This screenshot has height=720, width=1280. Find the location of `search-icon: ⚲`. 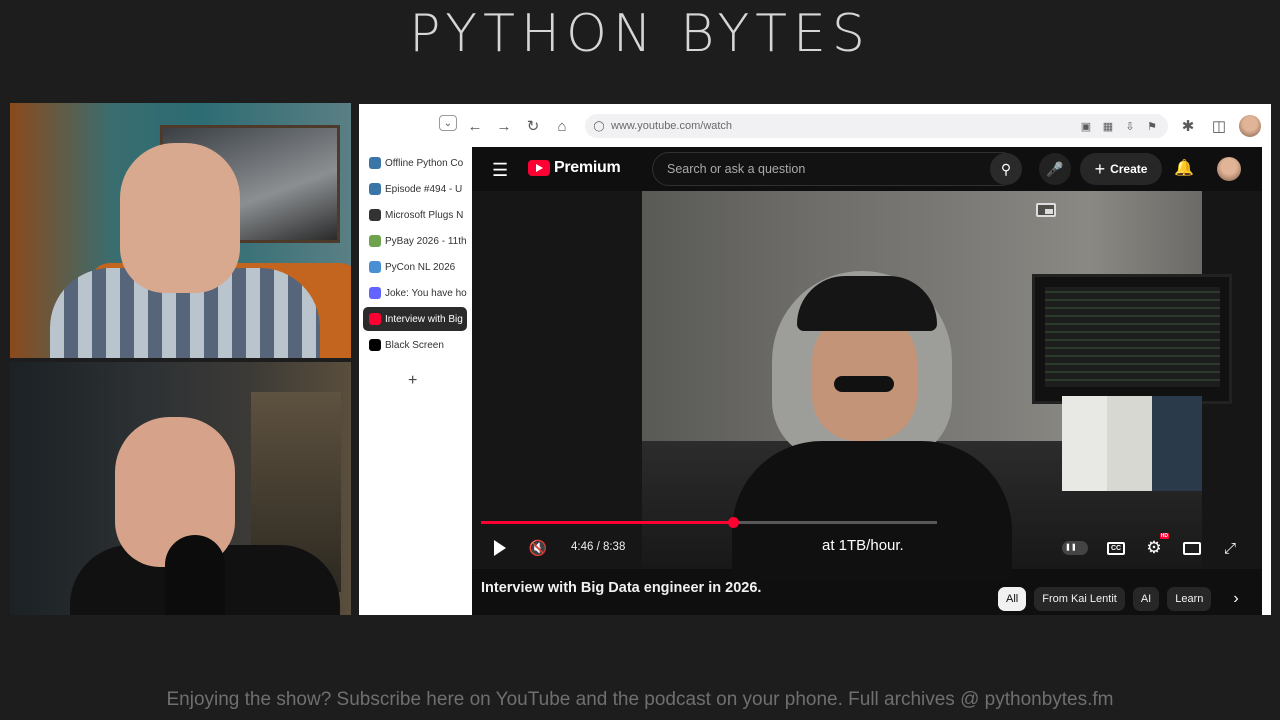

search-icon: ⚲ is located at coordinates (1006, 169).